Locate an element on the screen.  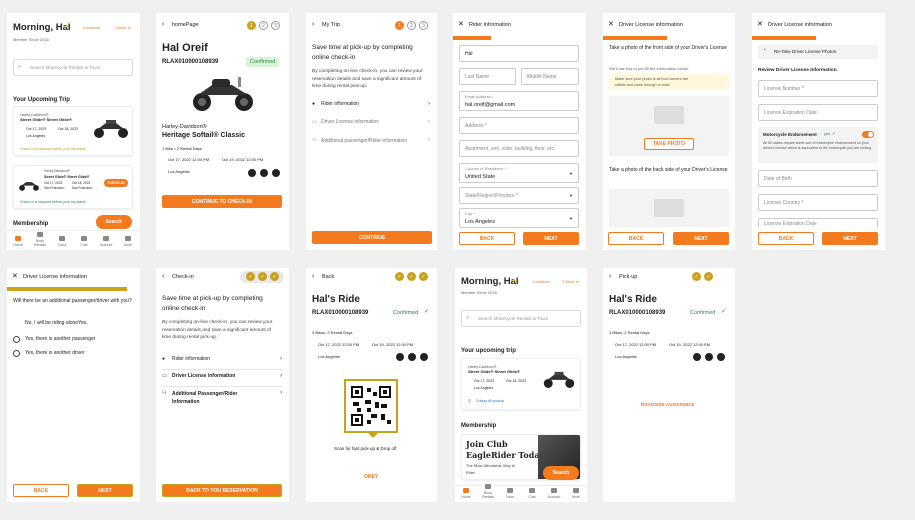
summary-license: ▭ Driver License information › is located at coordinates (222, 379).